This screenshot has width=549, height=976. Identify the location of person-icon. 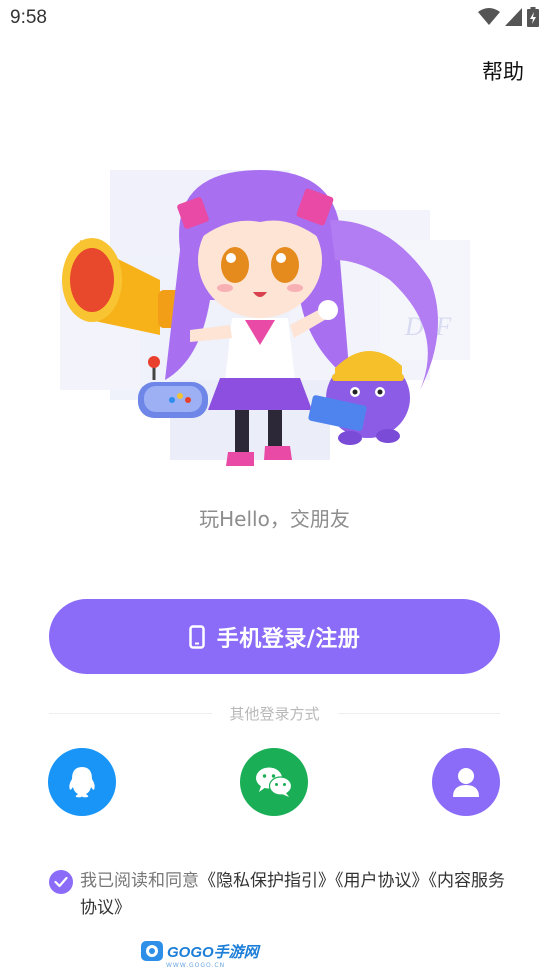
(466, 782).